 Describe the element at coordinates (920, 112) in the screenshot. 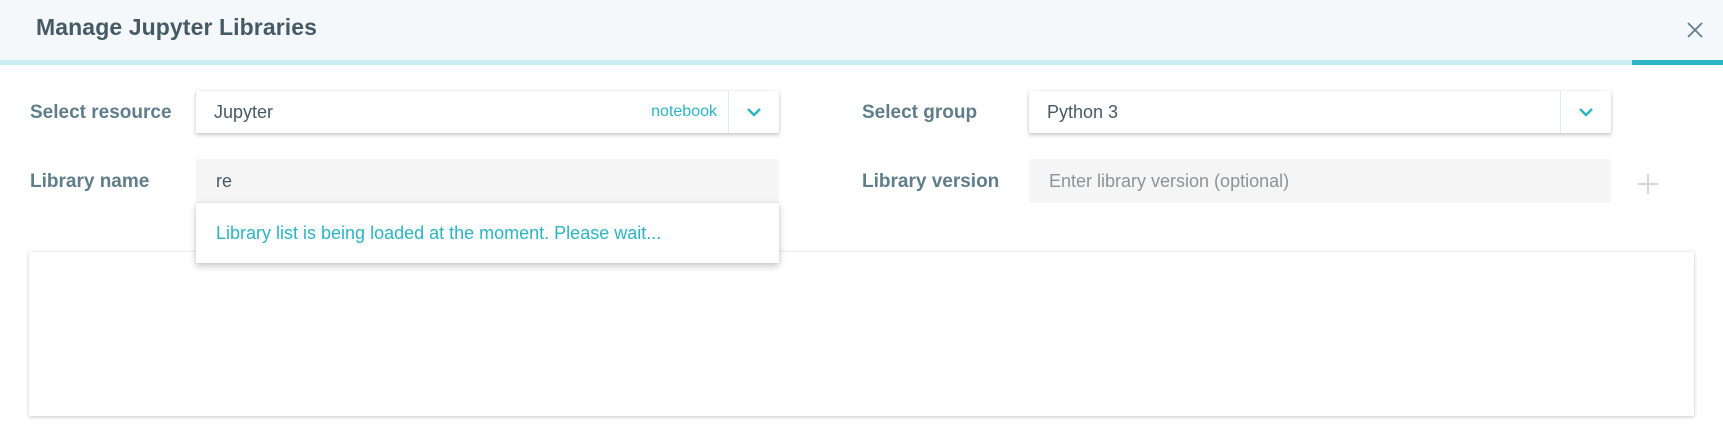

I see `select-group-label: Select group` at that location.